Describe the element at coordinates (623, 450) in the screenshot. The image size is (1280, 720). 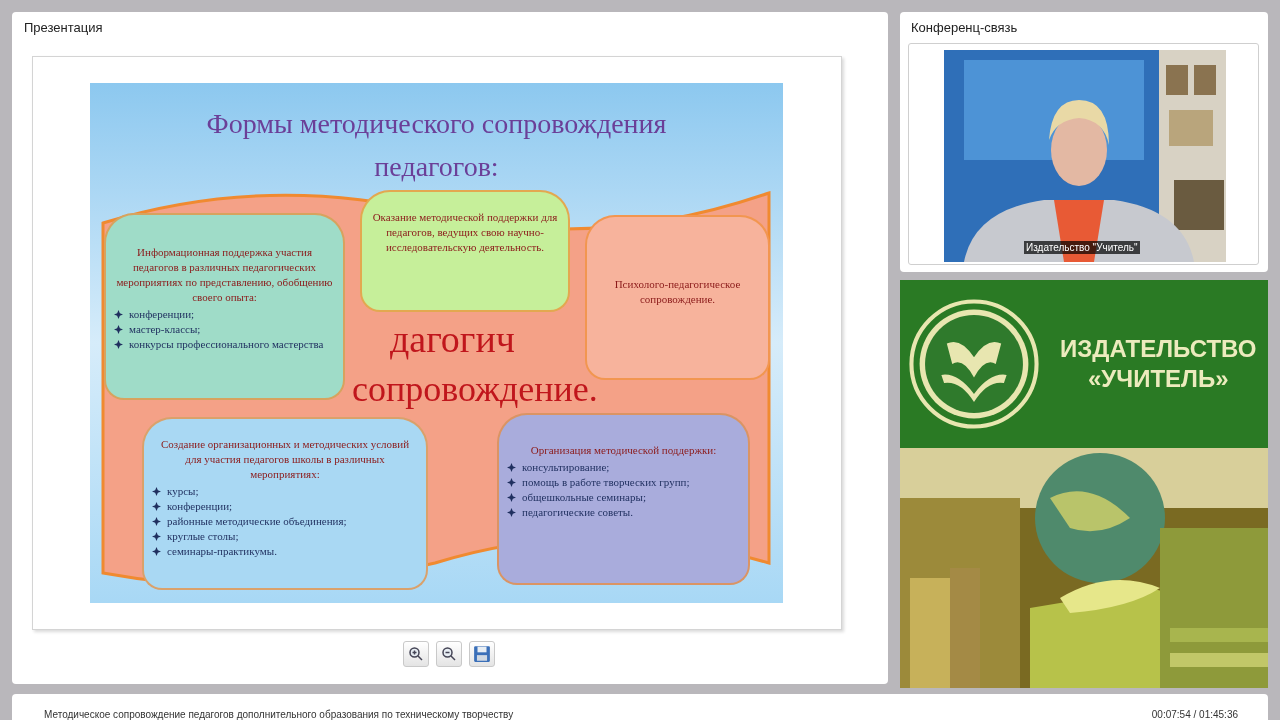
I see `box-heading: Организация методической поддержки:` at that location.